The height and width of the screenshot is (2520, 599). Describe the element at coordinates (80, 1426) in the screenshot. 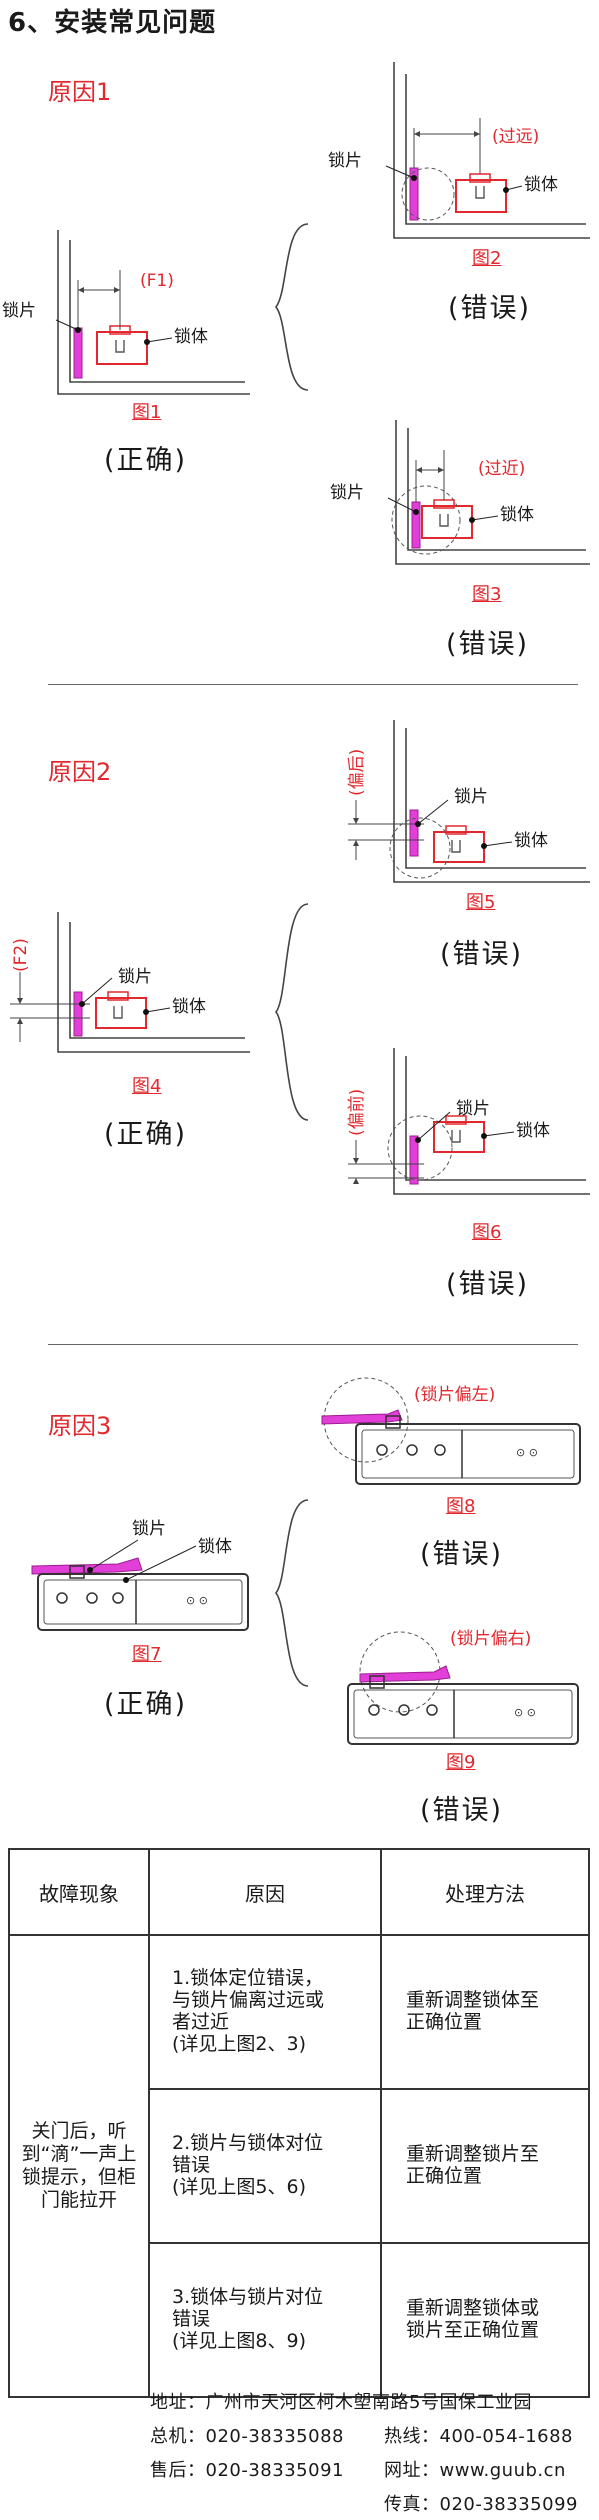

I see `reason-3-heading: 原因3` at that location.